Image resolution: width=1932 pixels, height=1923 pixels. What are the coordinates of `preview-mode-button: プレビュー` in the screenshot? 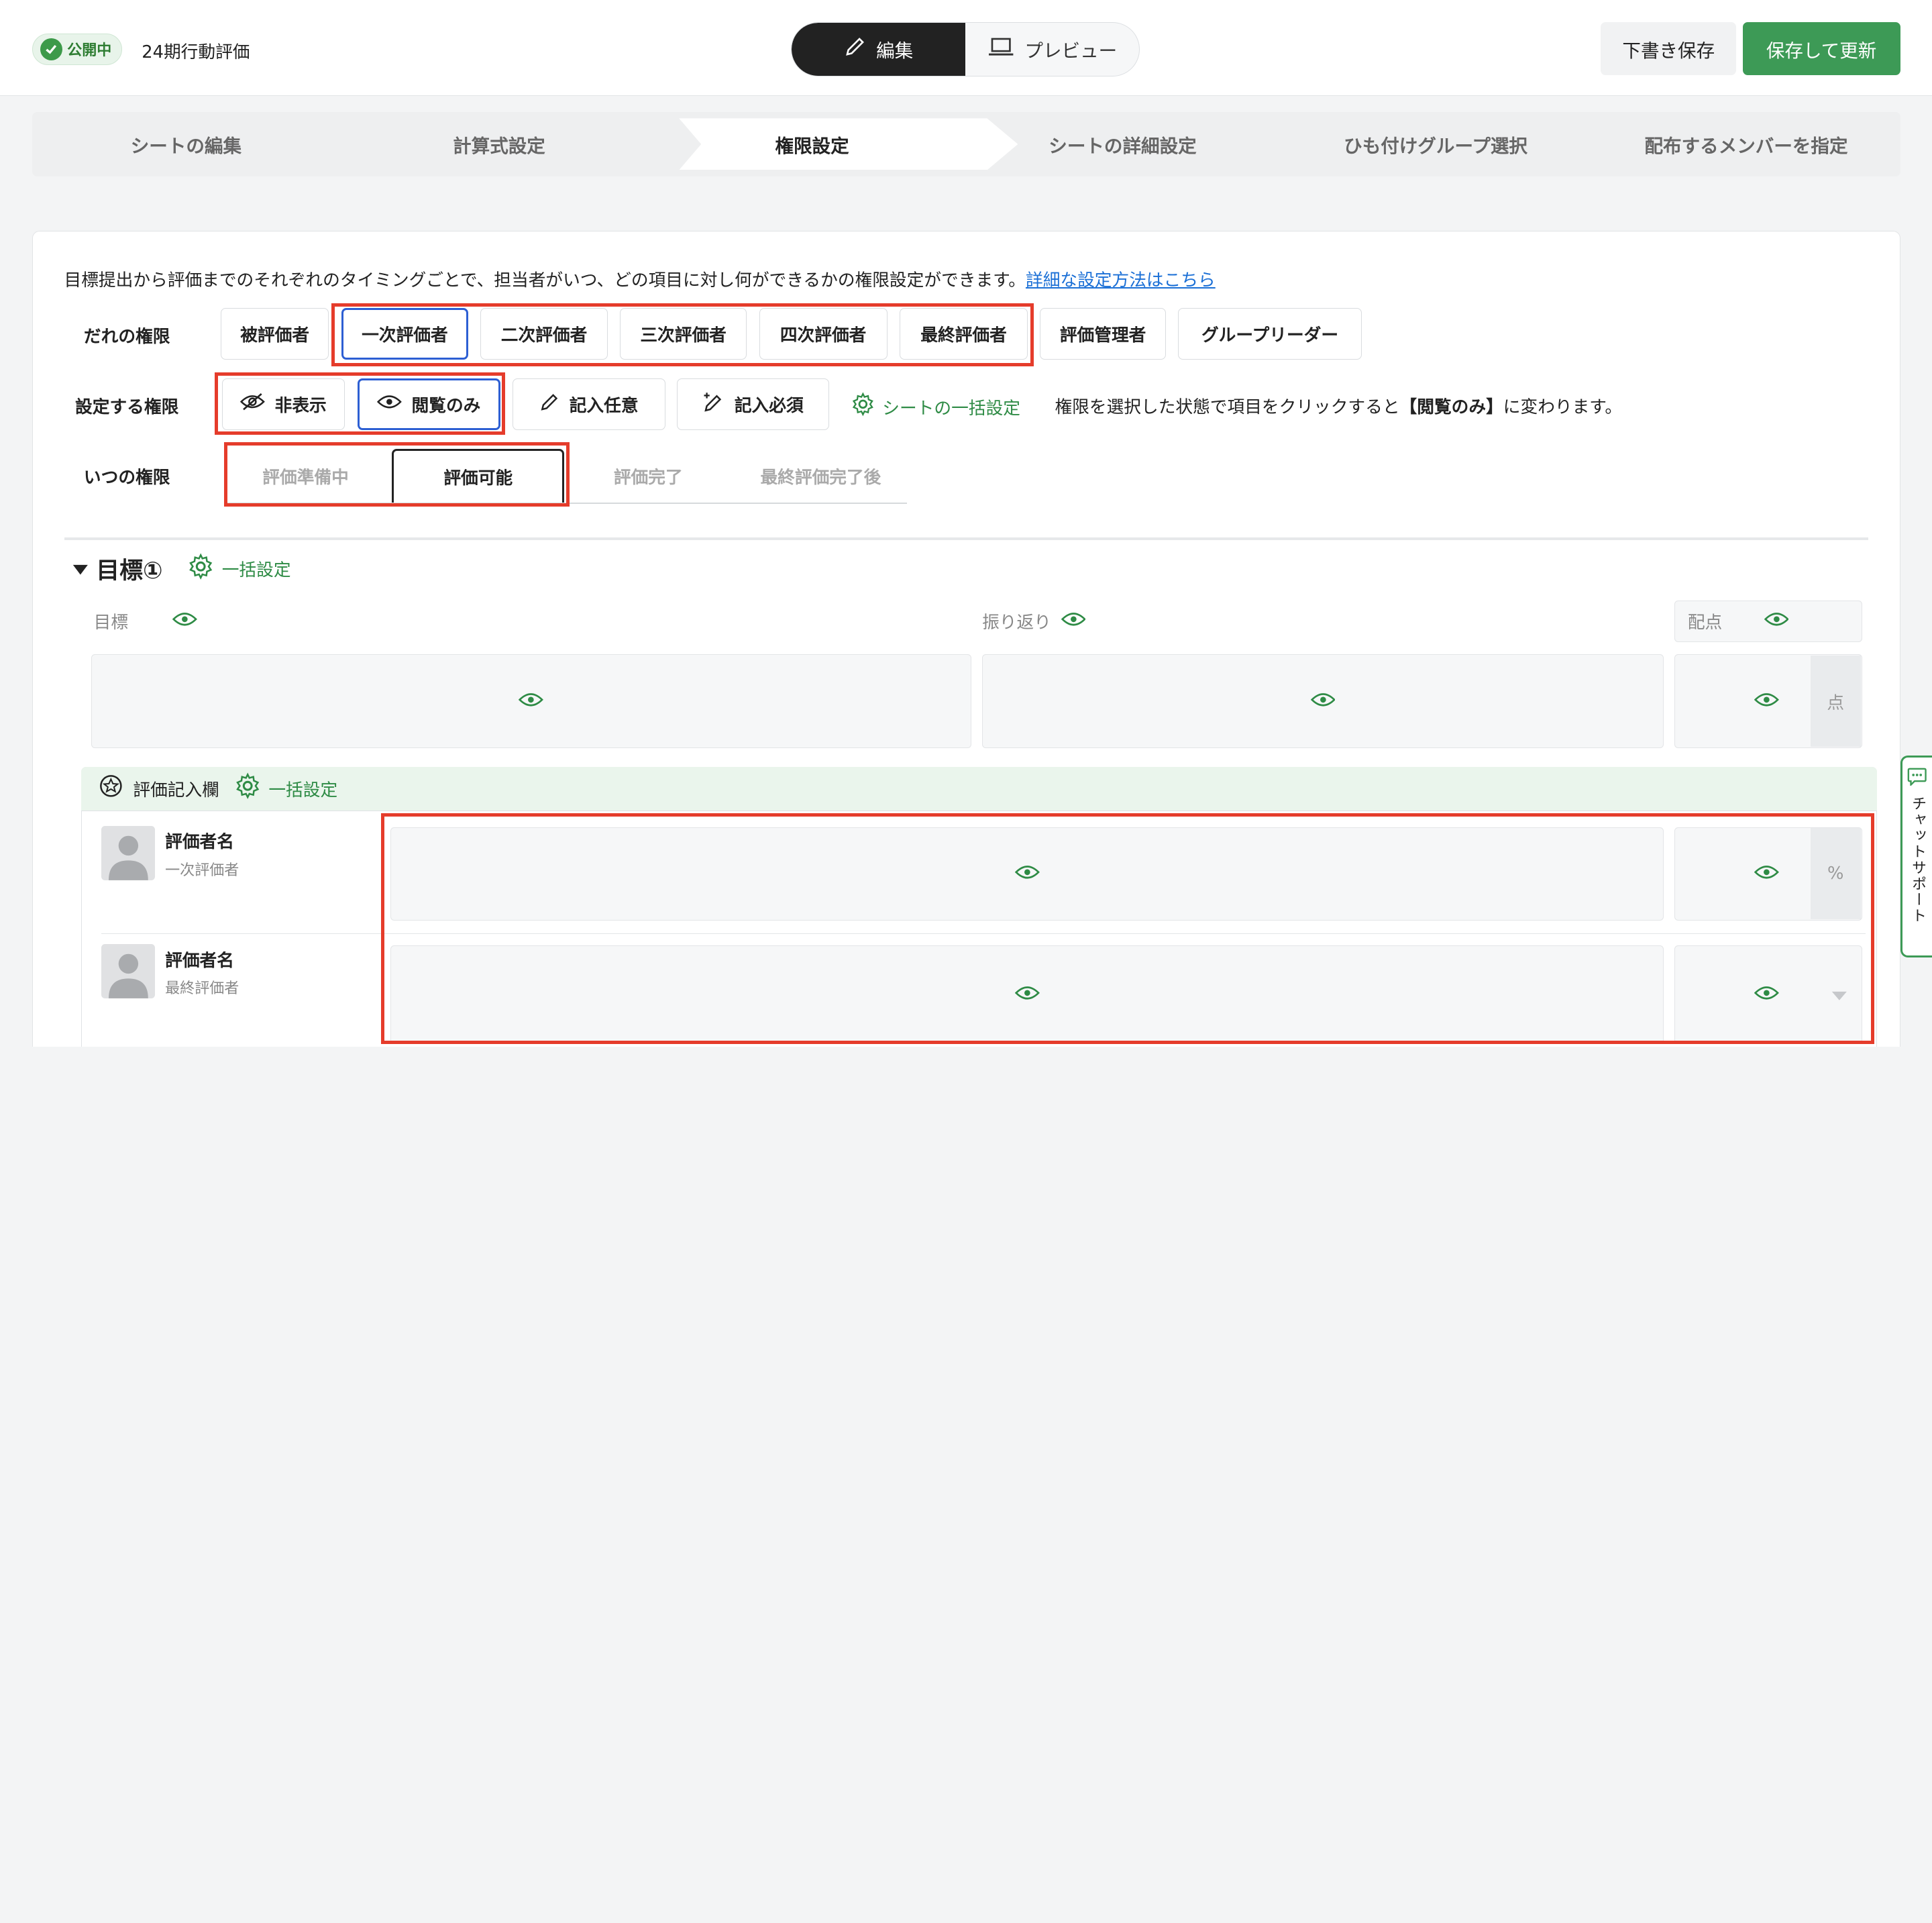 It's located at (1052, 49).